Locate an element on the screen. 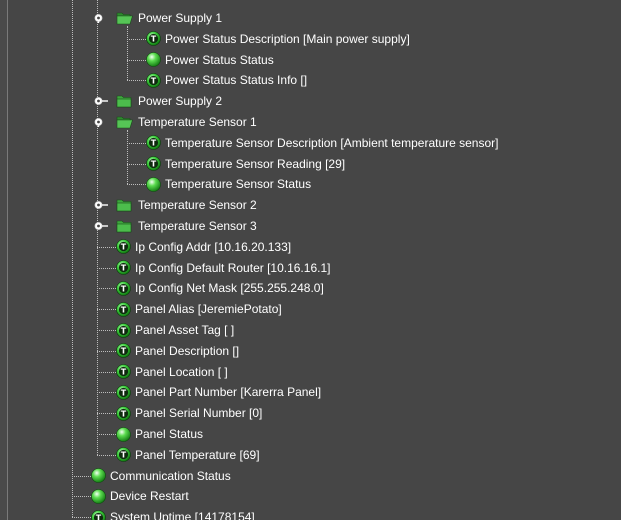 The height and width of the screenshot is (520, 621). tree-node-label: Panel Temperature [69] is located at coordinates (197, 454).